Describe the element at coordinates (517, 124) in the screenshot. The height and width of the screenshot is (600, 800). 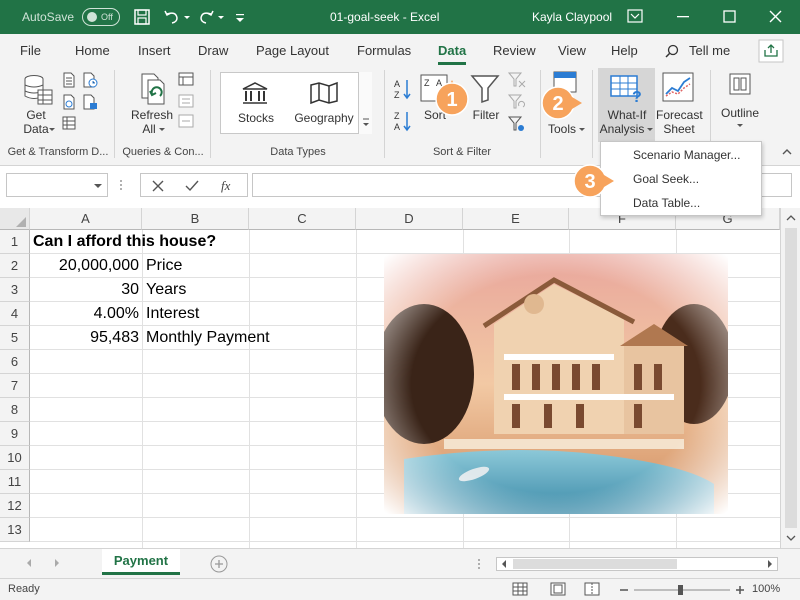
I see `advanced-filter-icon` at that location.